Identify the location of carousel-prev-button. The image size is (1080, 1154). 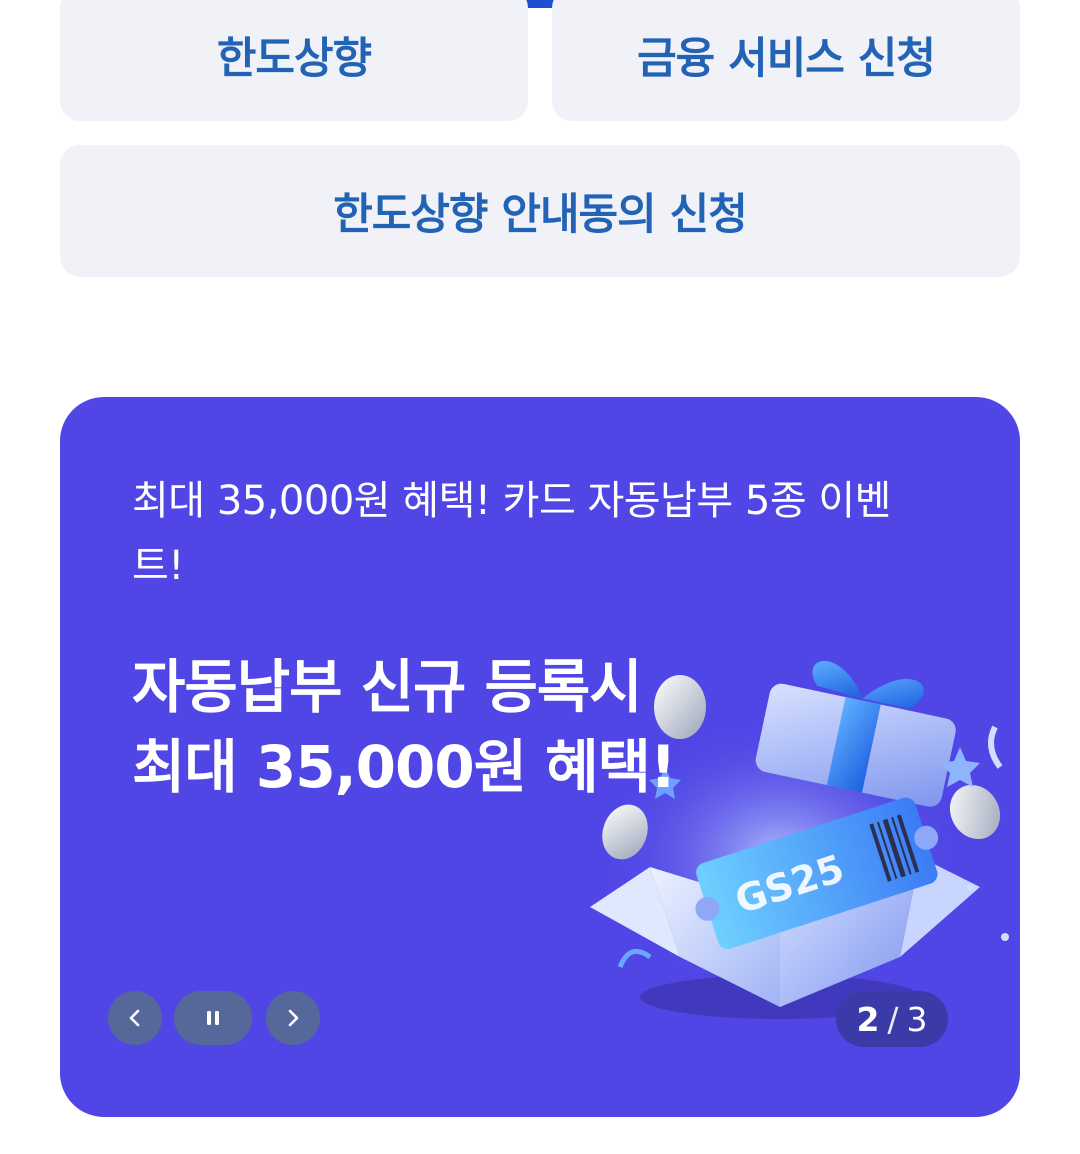
(135, 1018).